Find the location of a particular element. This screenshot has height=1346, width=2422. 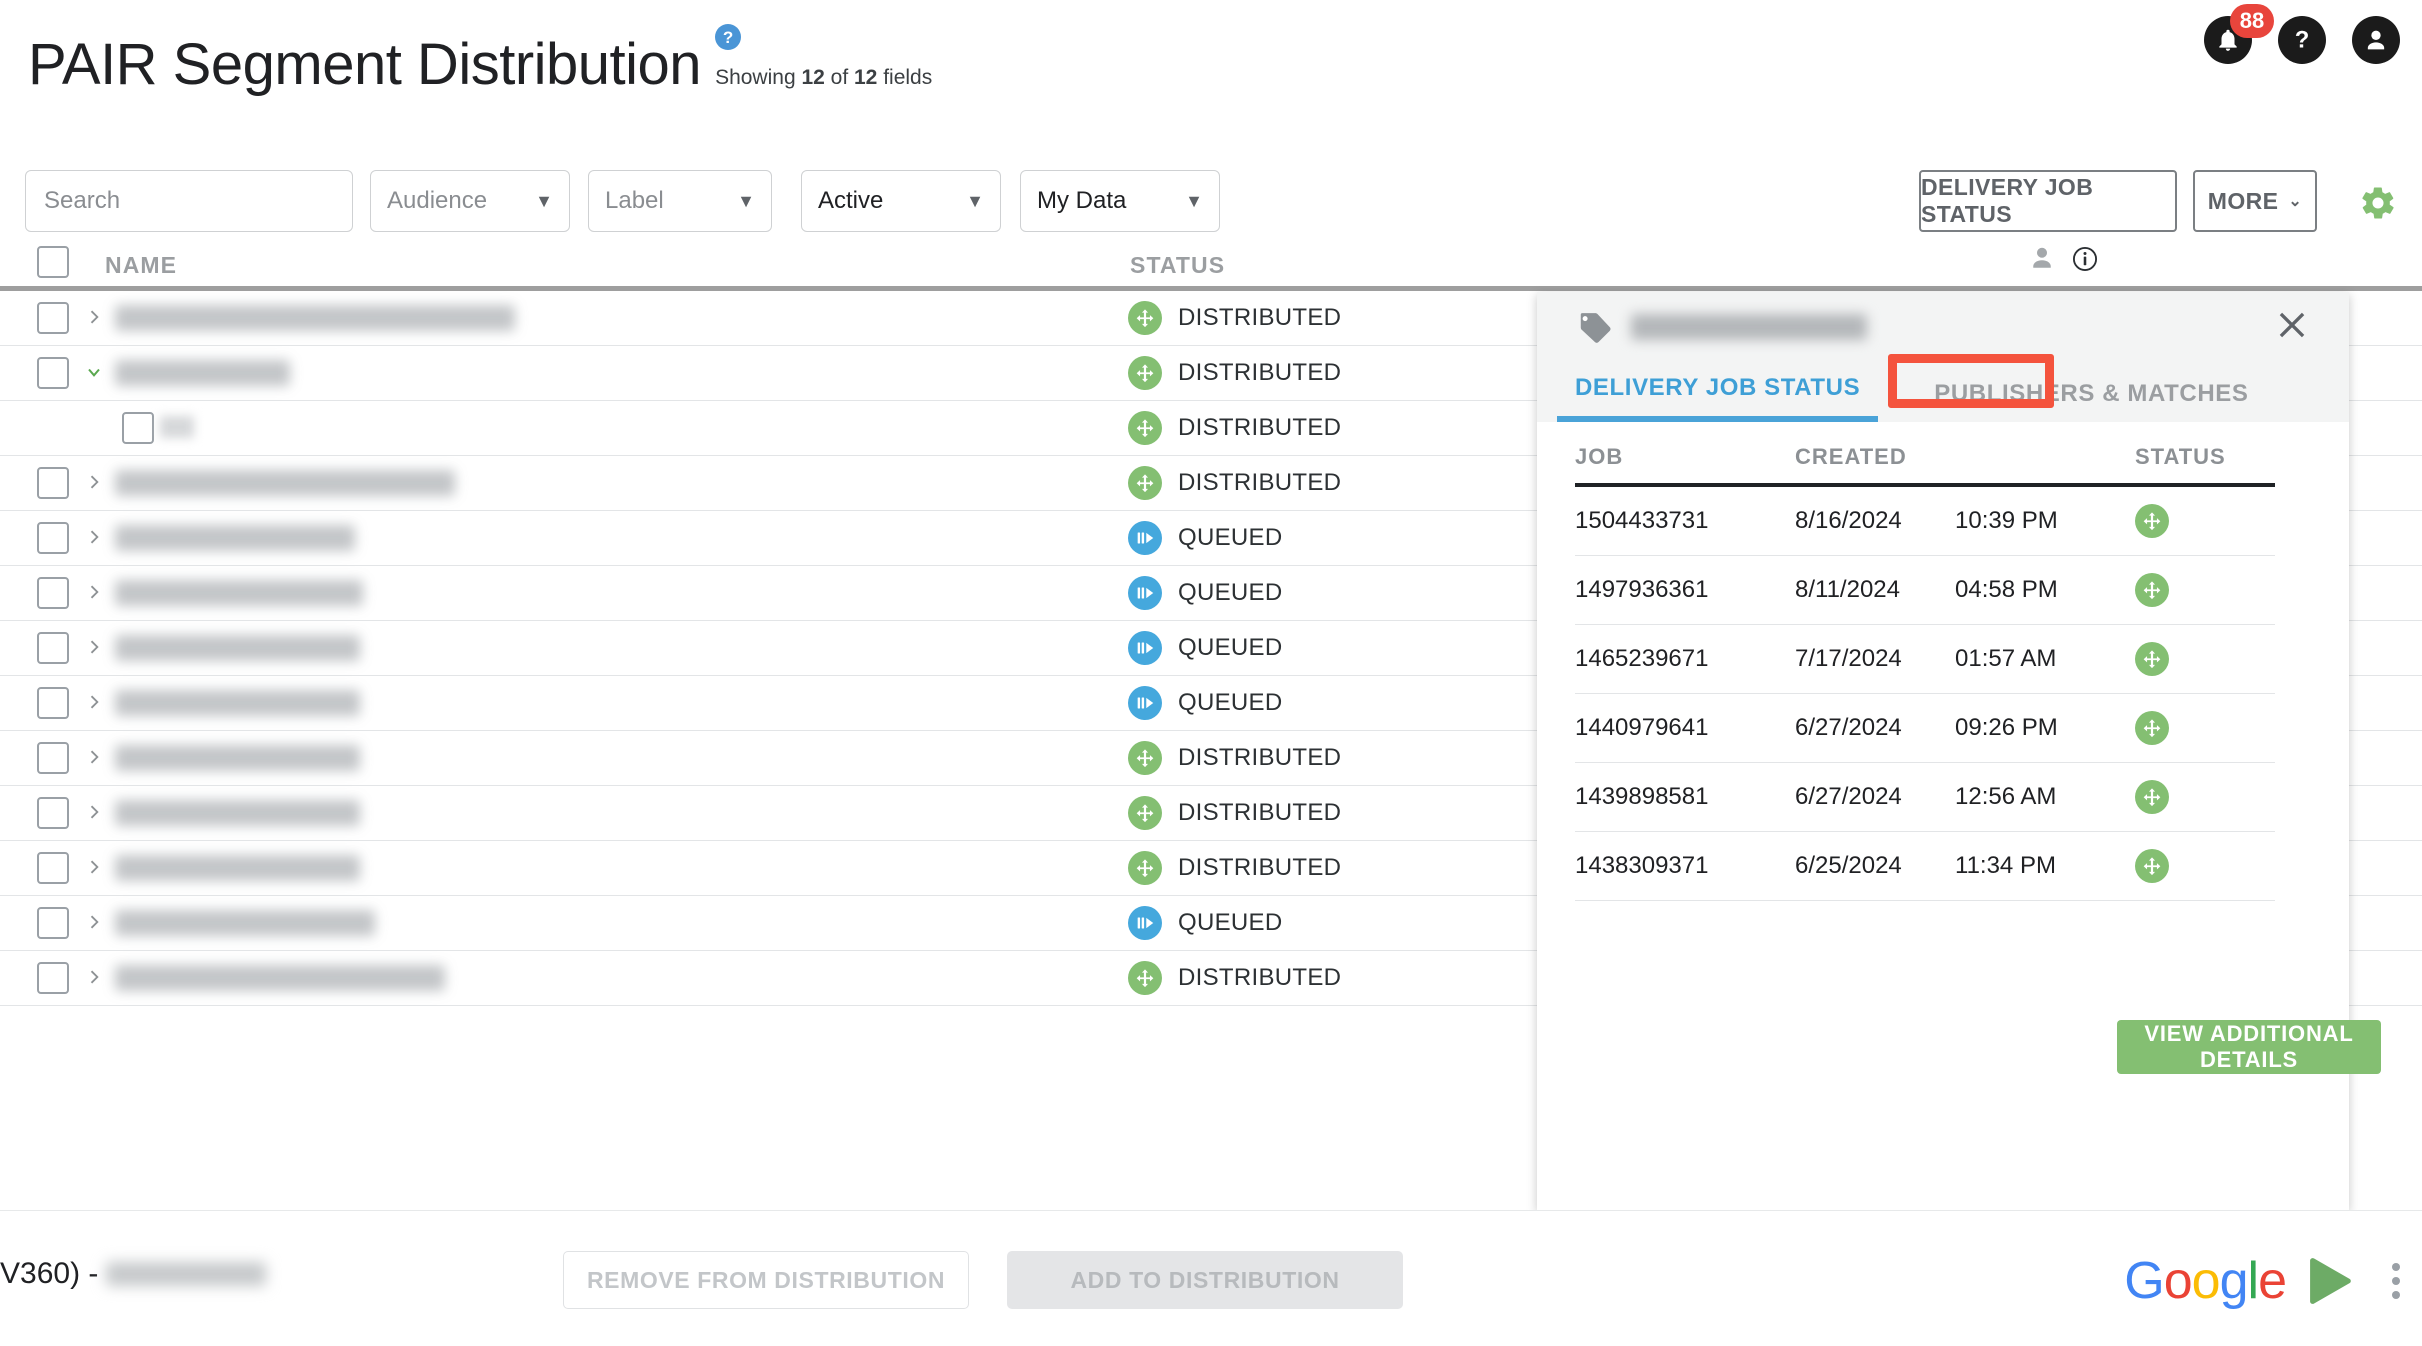

help-badge-icon: ? is located at coordinates (728, 37).